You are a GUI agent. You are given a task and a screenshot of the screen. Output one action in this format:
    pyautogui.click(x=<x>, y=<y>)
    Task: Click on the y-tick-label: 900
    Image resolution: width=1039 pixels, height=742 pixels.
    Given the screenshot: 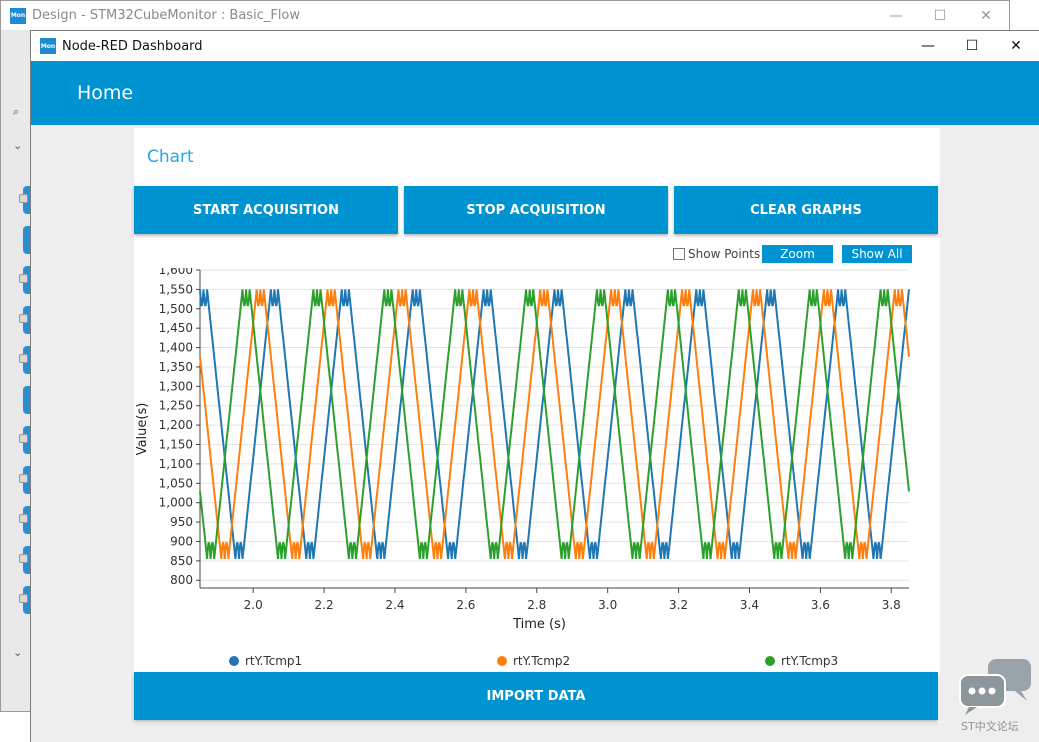 What is the action you would take?
    pyautogui.click(x=181, y=541)
    